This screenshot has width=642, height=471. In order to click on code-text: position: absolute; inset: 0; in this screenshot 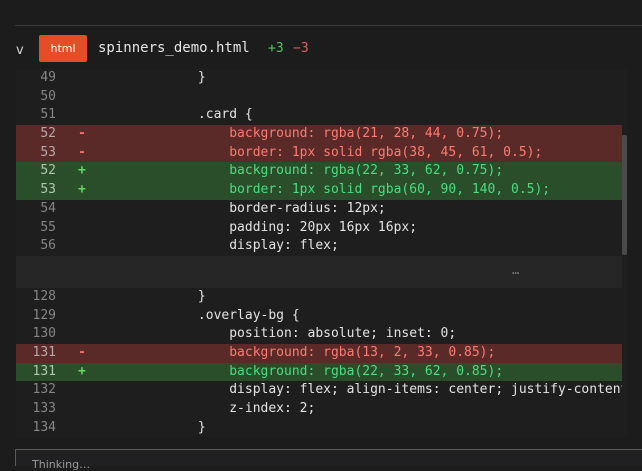, I will do `click(280, 334)`.